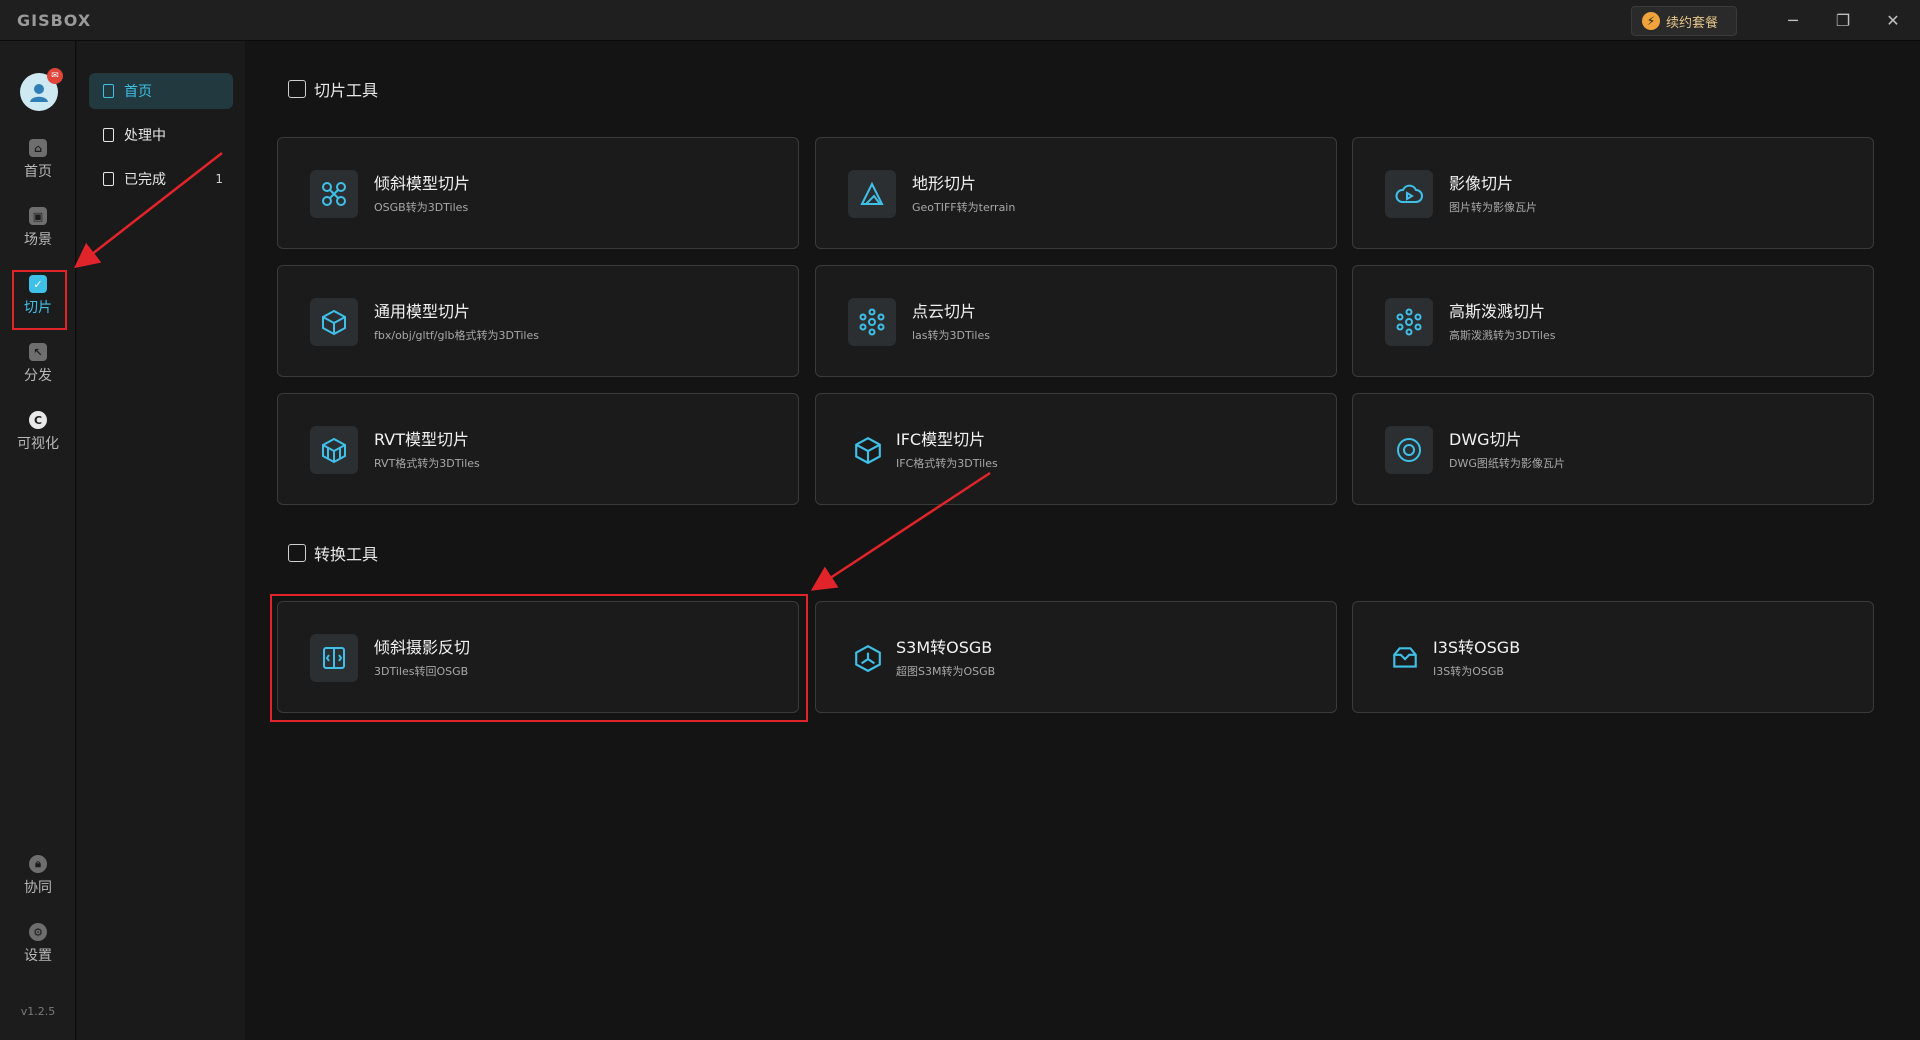  I want to click on card-rvt-slice: RVT模型切片 RVT格式转为3DTiles, so click(538, 449).